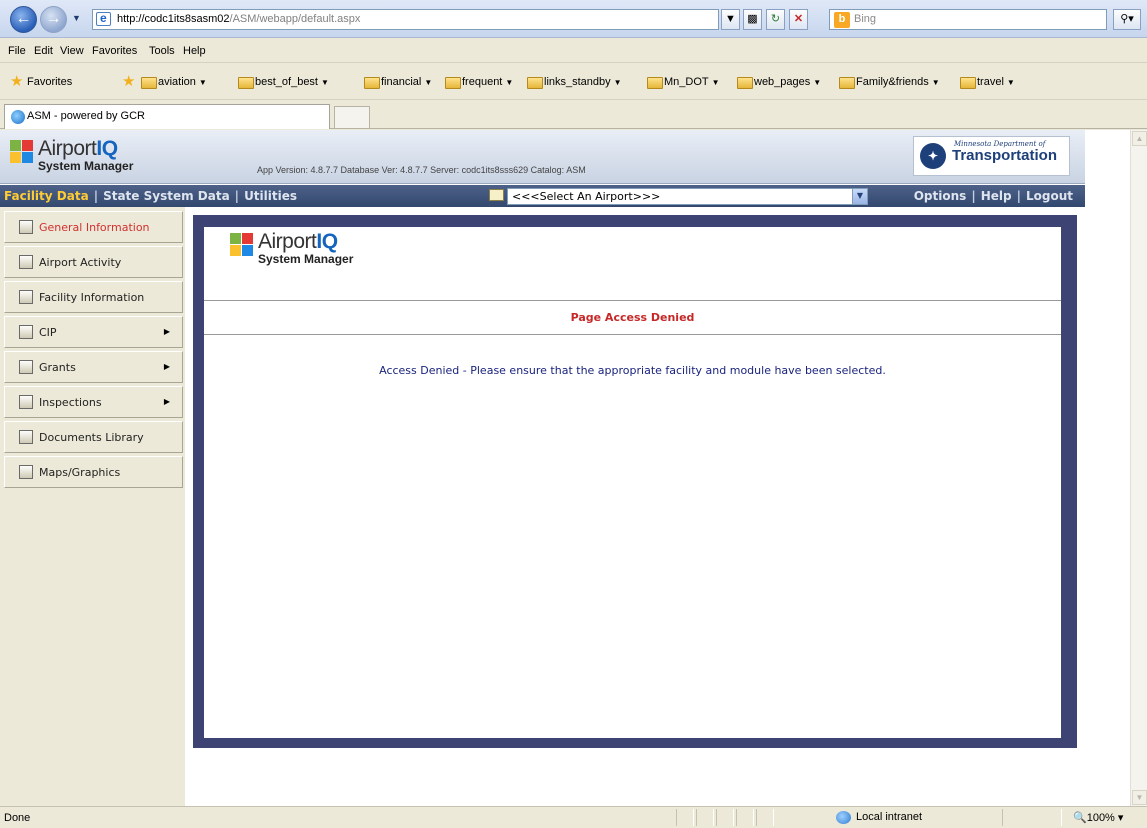  Describe the element at coordinates (43, 51) in the screenshot. I see `menu-edit: Edit` at that location.